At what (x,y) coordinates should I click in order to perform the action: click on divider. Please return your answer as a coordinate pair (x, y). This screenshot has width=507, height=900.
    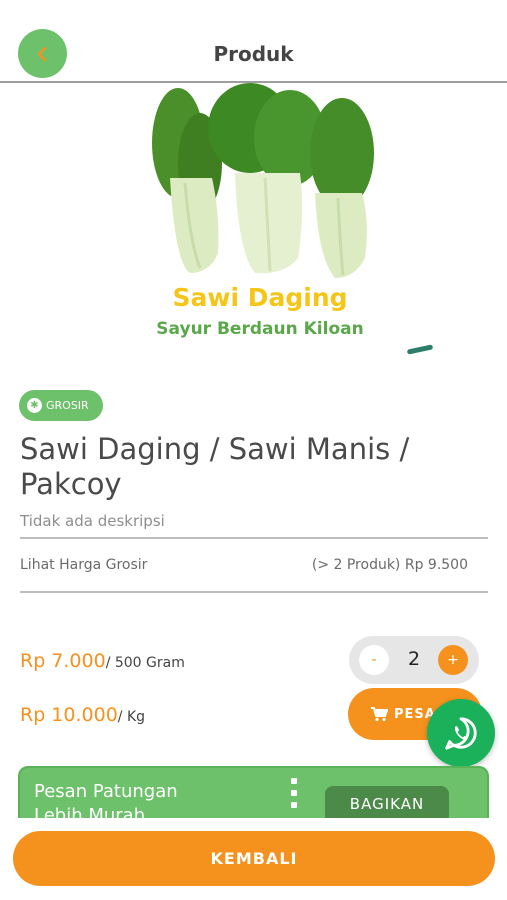
    Looking at the image, I should click on (254, 538).